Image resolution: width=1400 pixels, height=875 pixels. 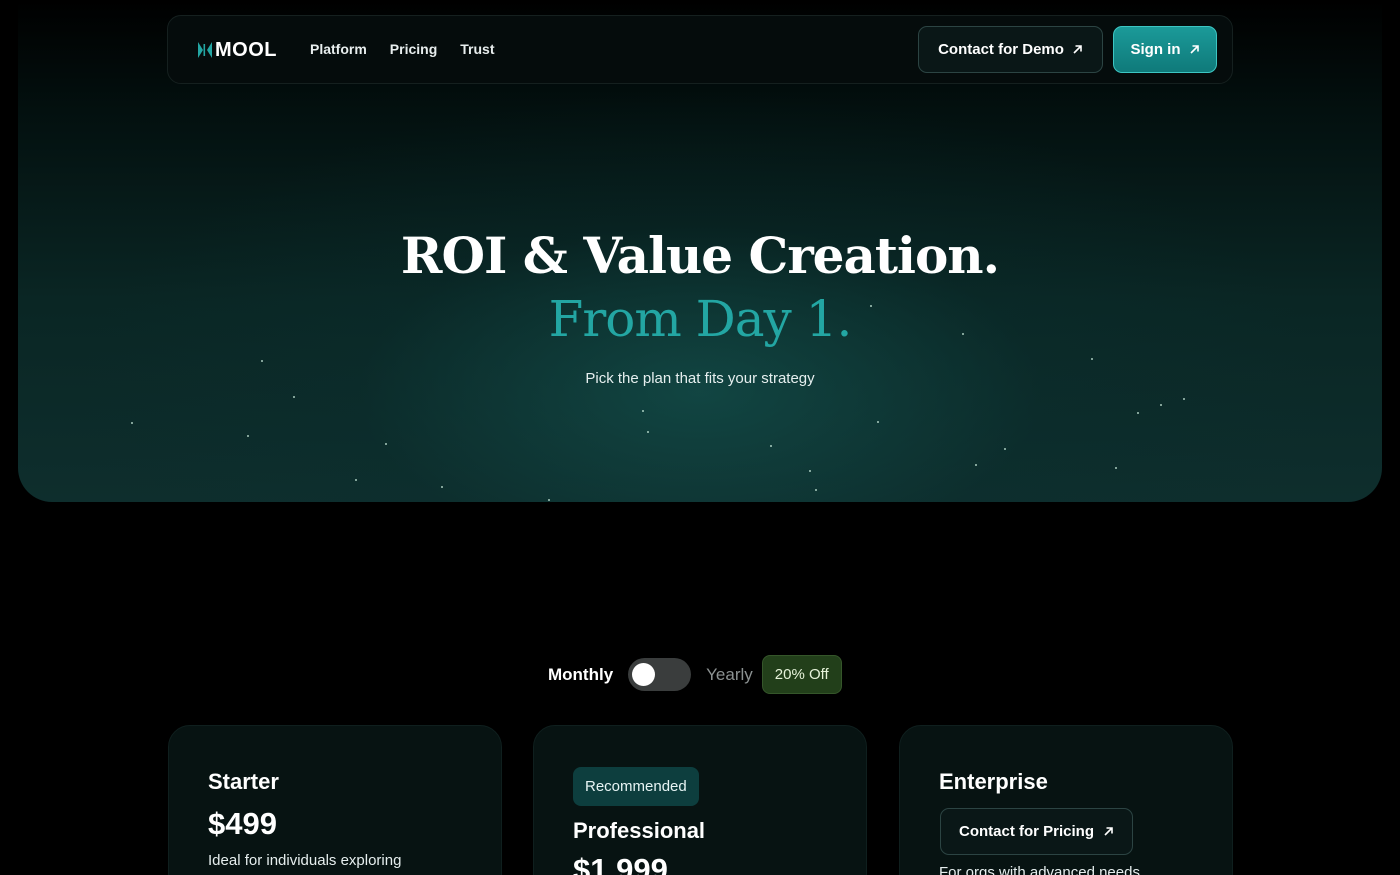 I want to click on sign-in-label: Sign in, so click(x=1155, y=49).